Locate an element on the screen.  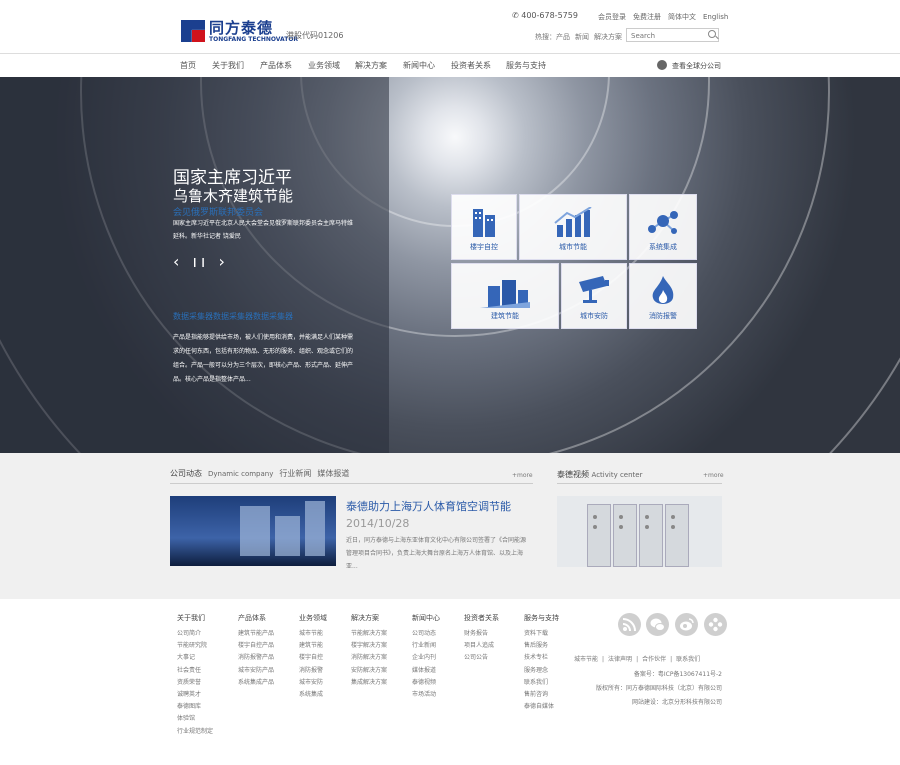
footer-link: 体验馆 is located at coordinates (195, 719).